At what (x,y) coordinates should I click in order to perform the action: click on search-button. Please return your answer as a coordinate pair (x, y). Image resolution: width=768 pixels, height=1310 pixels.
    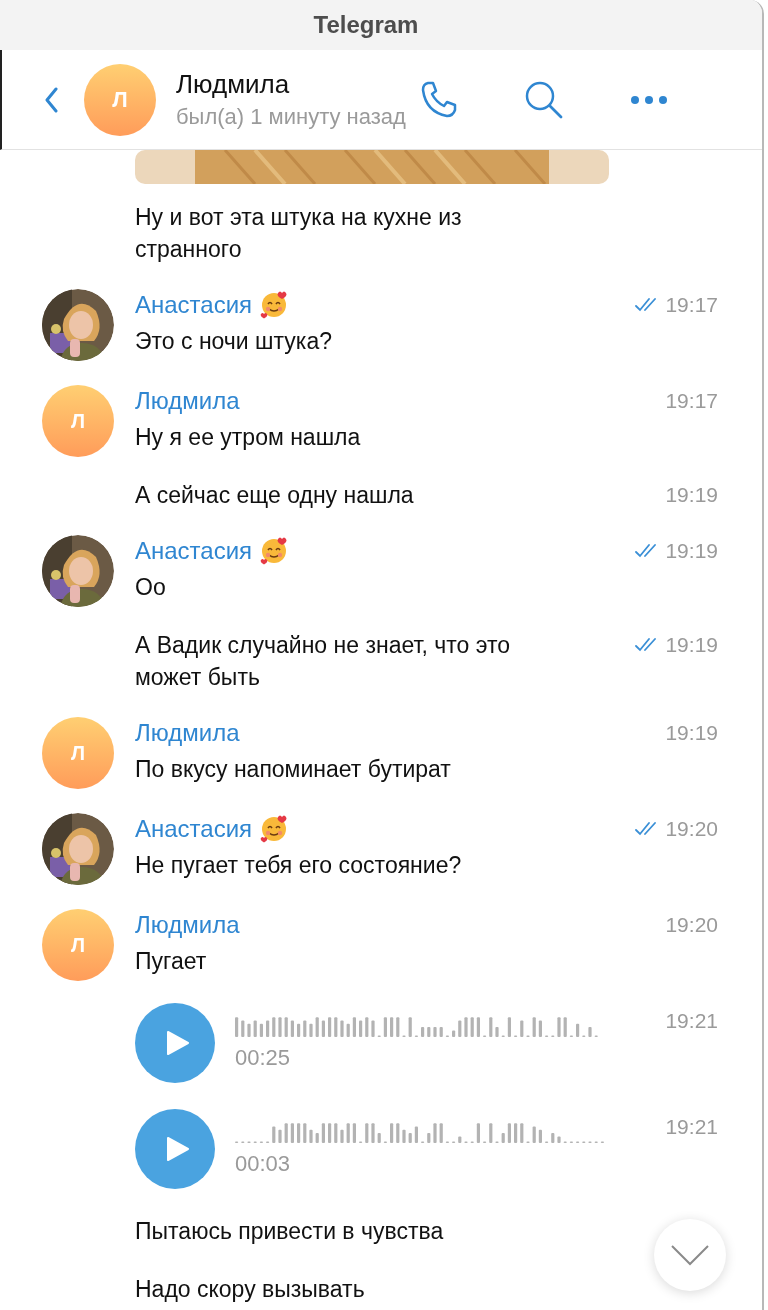
    Looking at the image, I should click on (543, 99).